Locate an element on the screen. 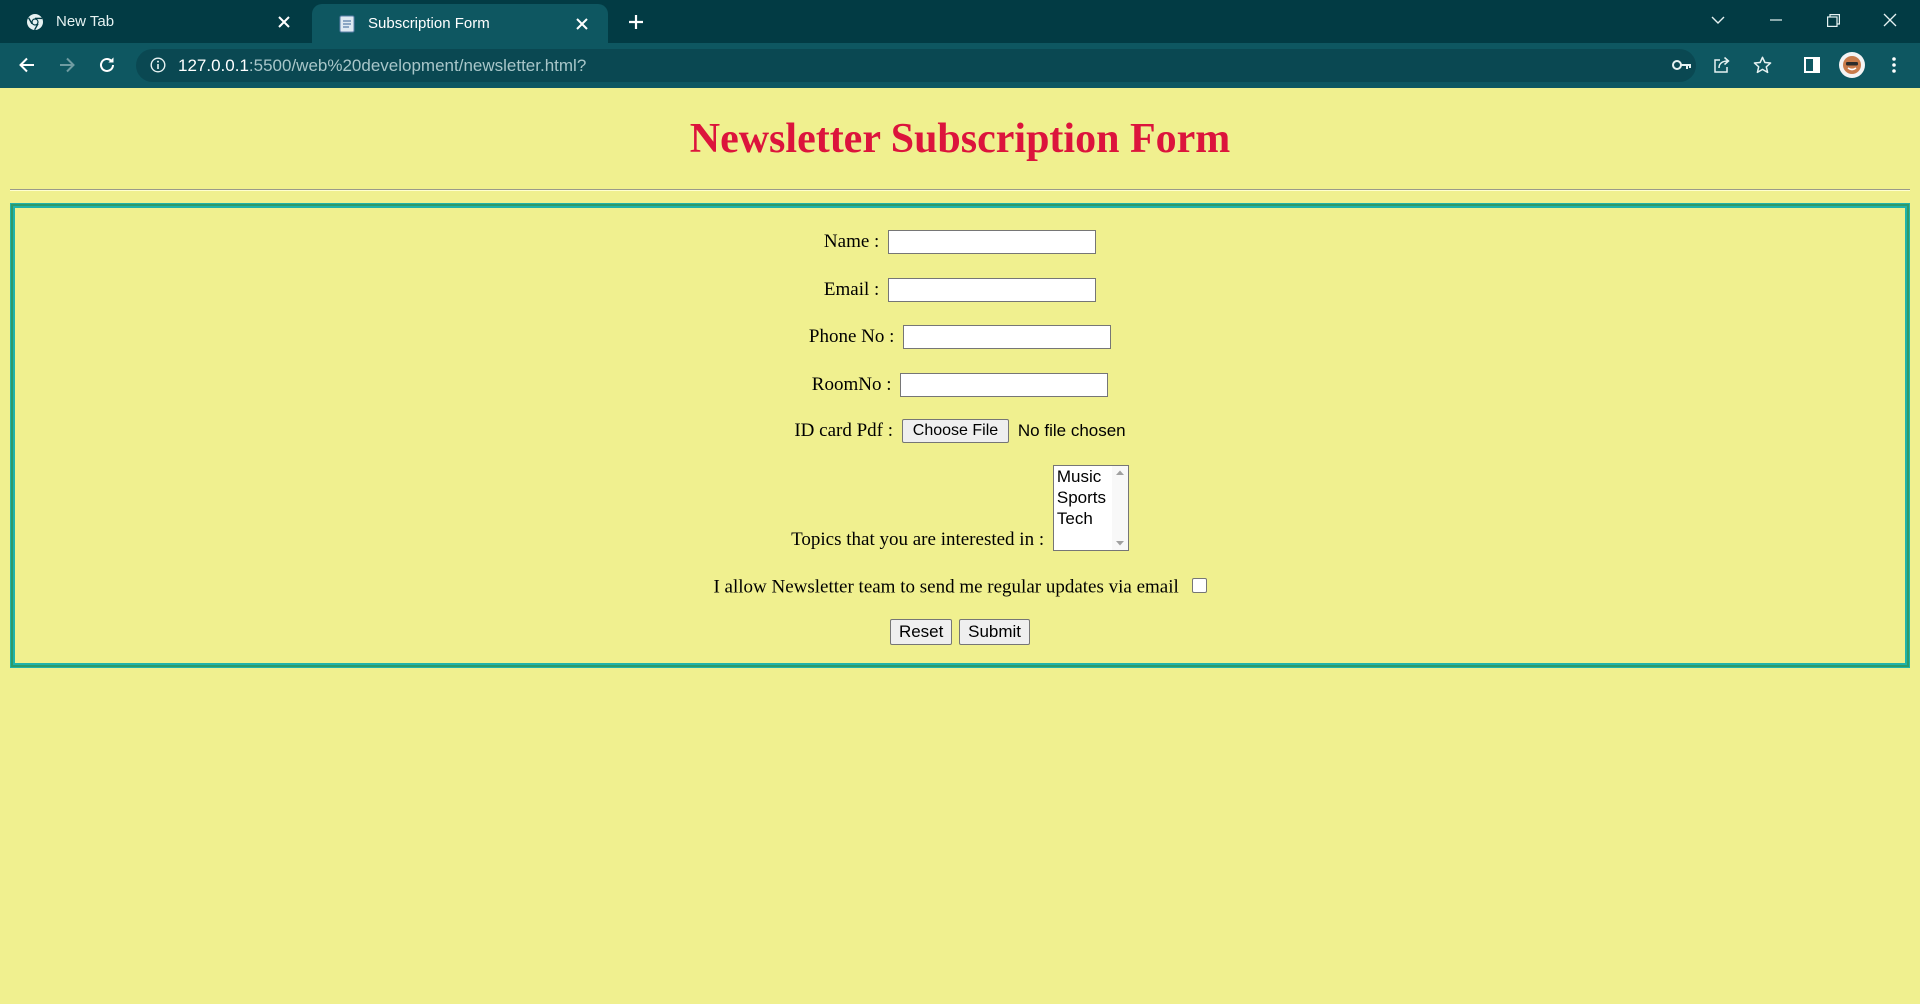  name-input is located at coordinates (992, 242).